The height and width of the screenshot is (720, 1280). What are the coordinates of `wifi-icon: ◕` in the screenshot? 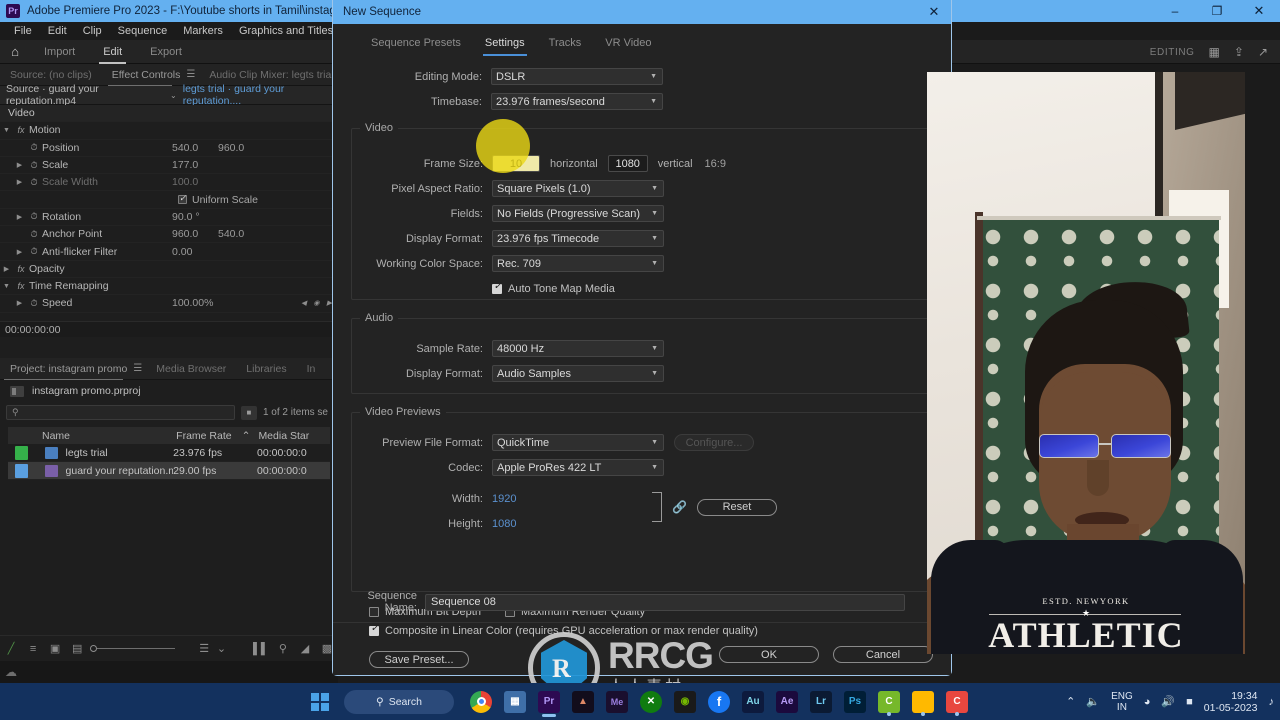 It's located at (1147, 702).